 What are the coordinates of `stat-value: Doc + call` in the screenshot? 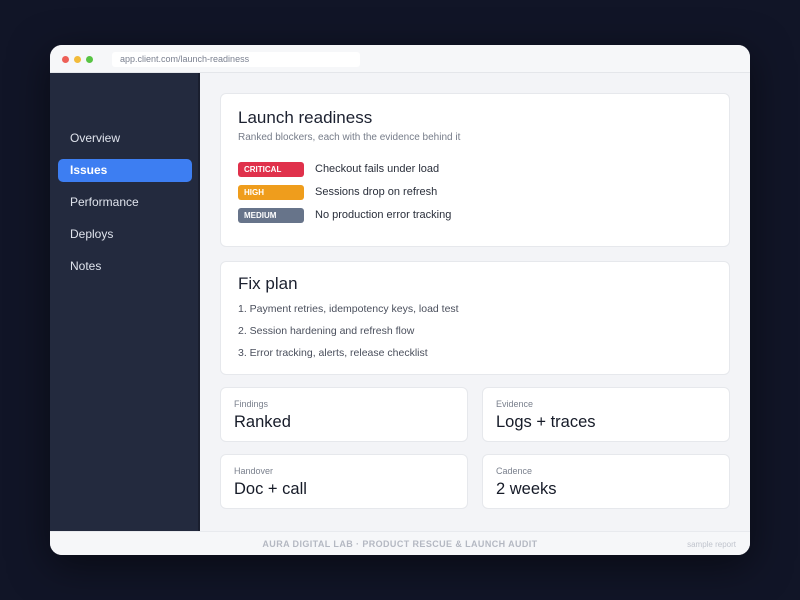 It's located at (270, 489).